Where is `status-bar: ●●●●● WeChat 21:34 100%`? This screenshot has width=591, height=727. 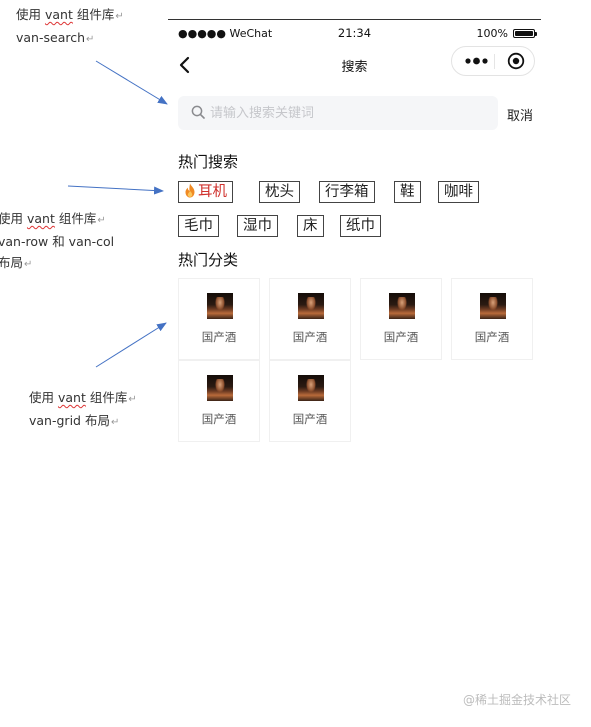
status-bar: ●●●●● WeChat 21:34 100% is located at coordinates (354, 33).